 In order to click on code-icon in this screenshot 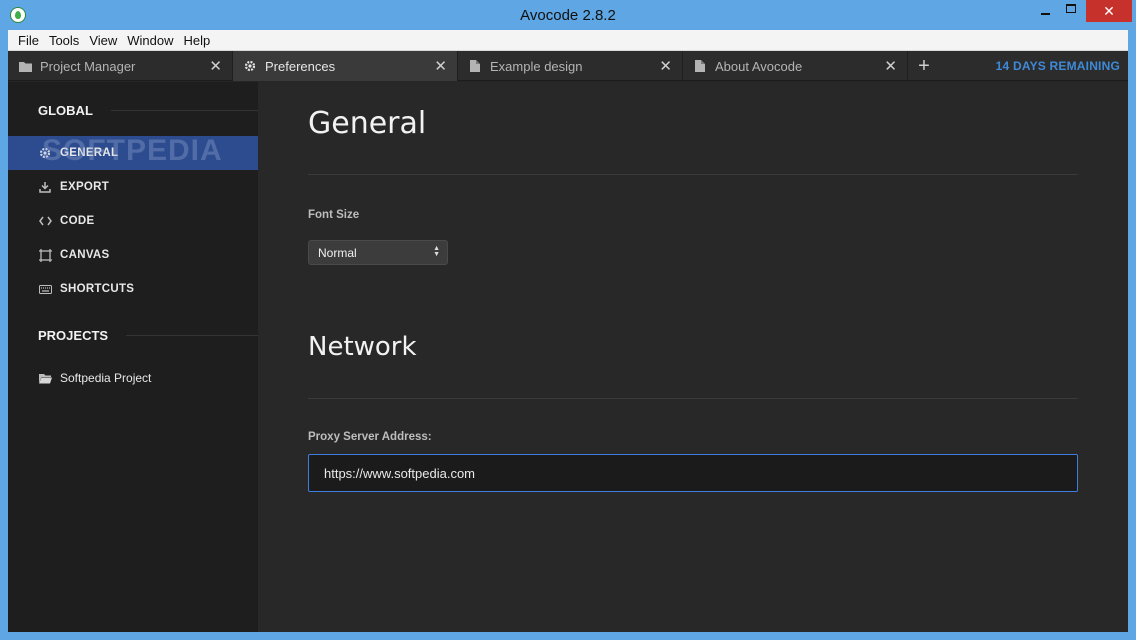, I will do `click(45, 221)`.